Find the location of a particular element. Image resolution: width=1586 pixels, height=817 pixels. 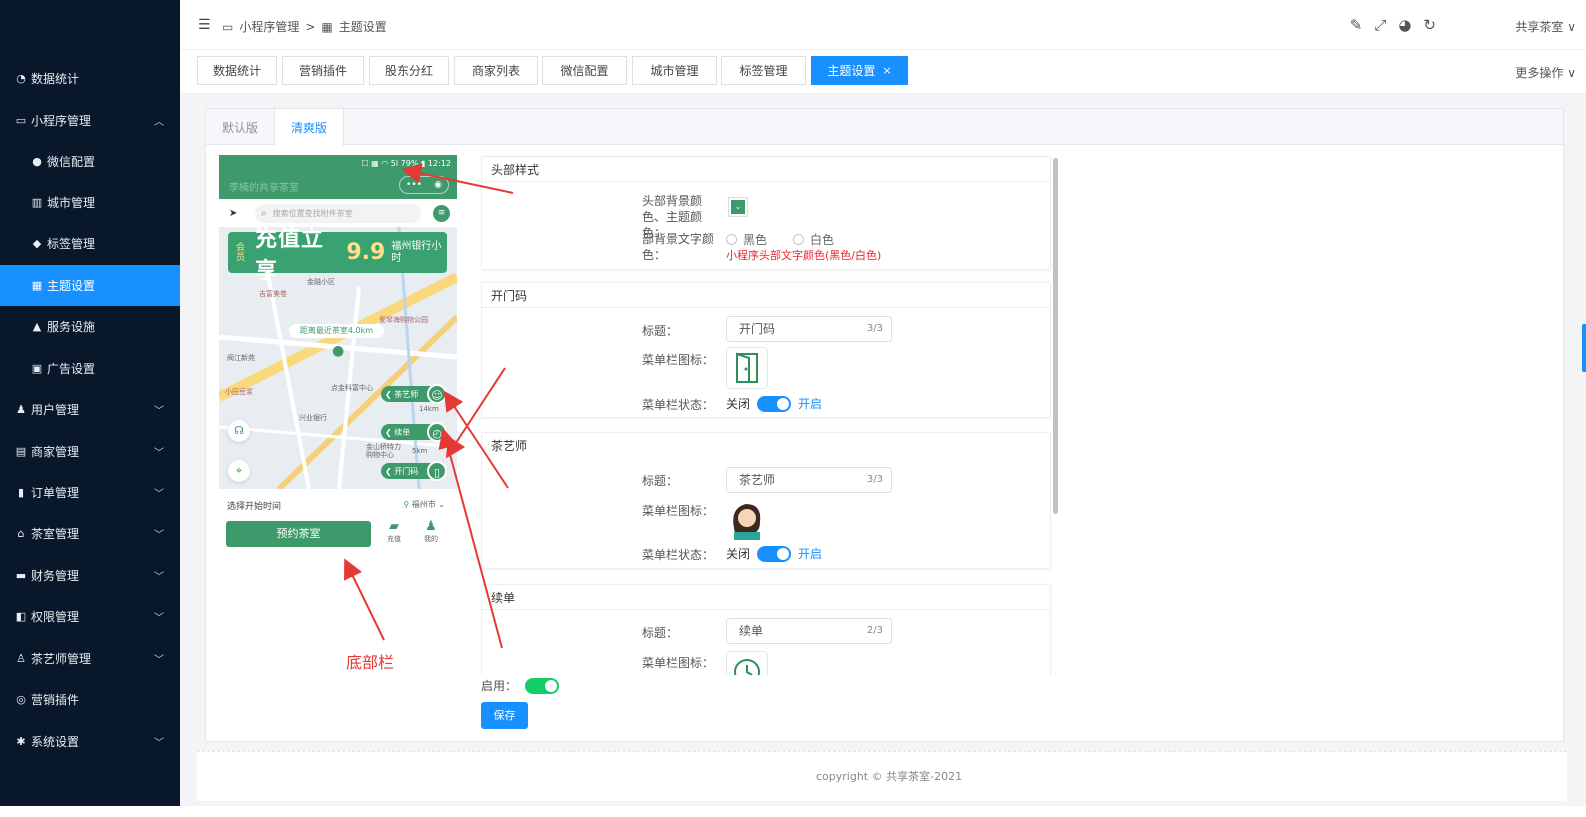

tab-label: 清爽版 is located at coordinates (308, 128).